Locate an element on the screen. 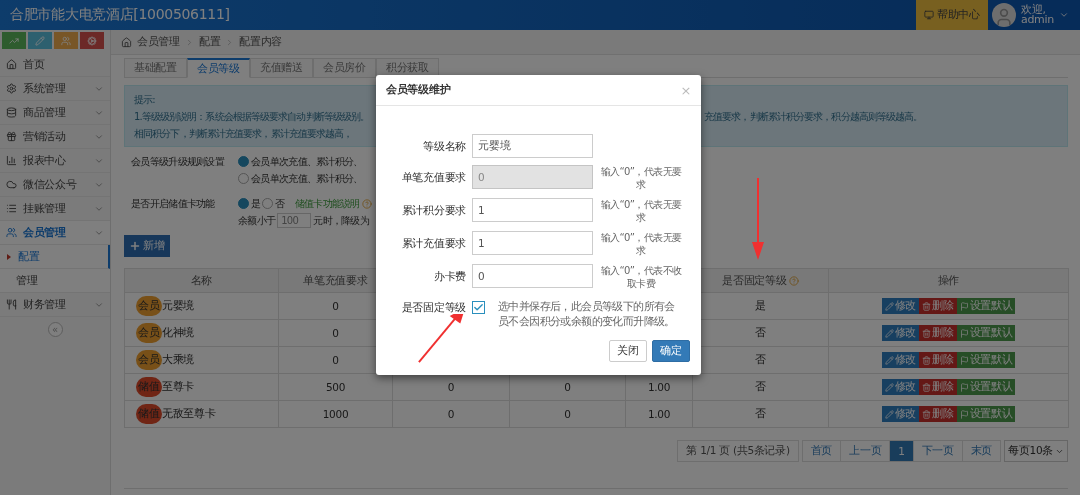 This screenshot has width=1080, height=495. sidebar-item: 首页 is located at coordinates (55, 65).